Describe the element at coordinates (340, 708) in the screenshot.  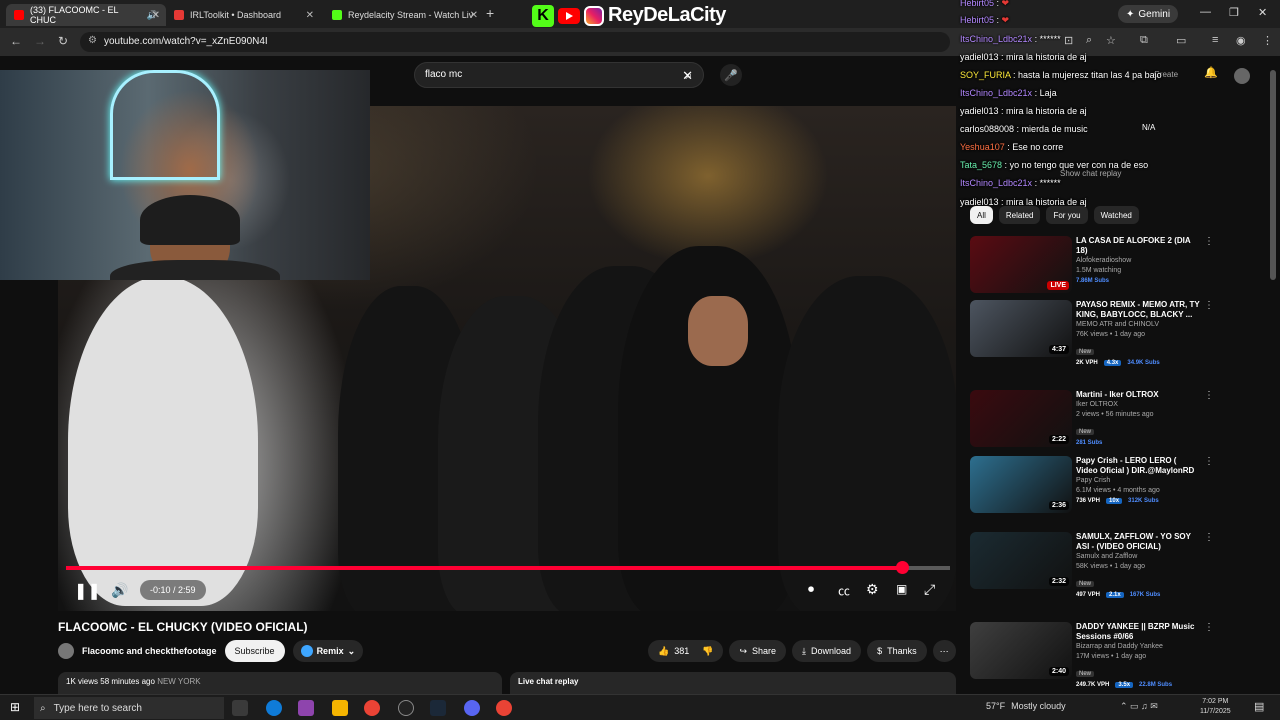
I see `file-explorer-icon` at that location.